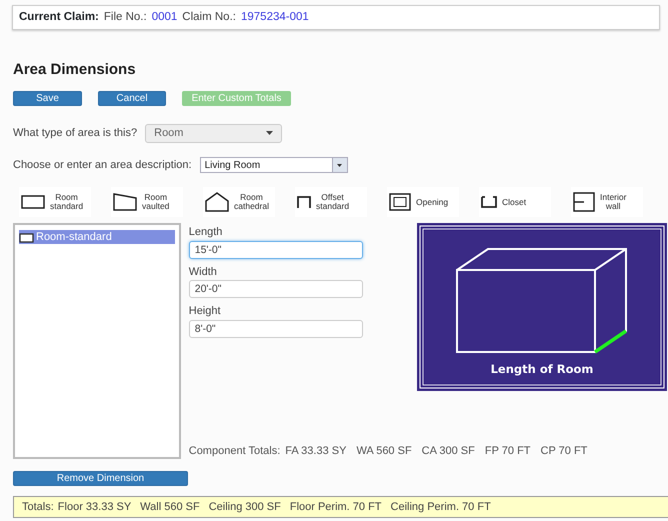  Describe the element at coordinates (507, 451) in the screenshot. I see `total-value: FP 70 FT` at that location.